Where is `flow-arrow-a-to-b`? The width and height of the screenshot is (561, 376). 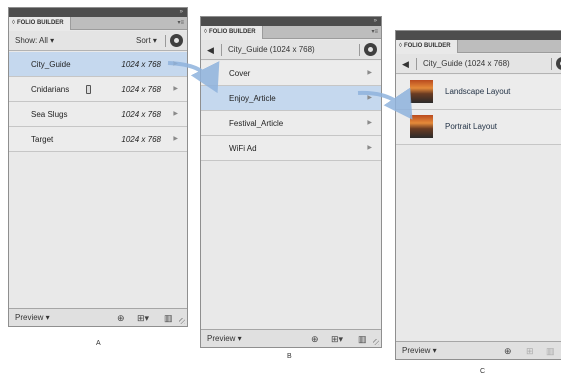
flow-arrow-a-to-b is located at coordinates (193, 77).